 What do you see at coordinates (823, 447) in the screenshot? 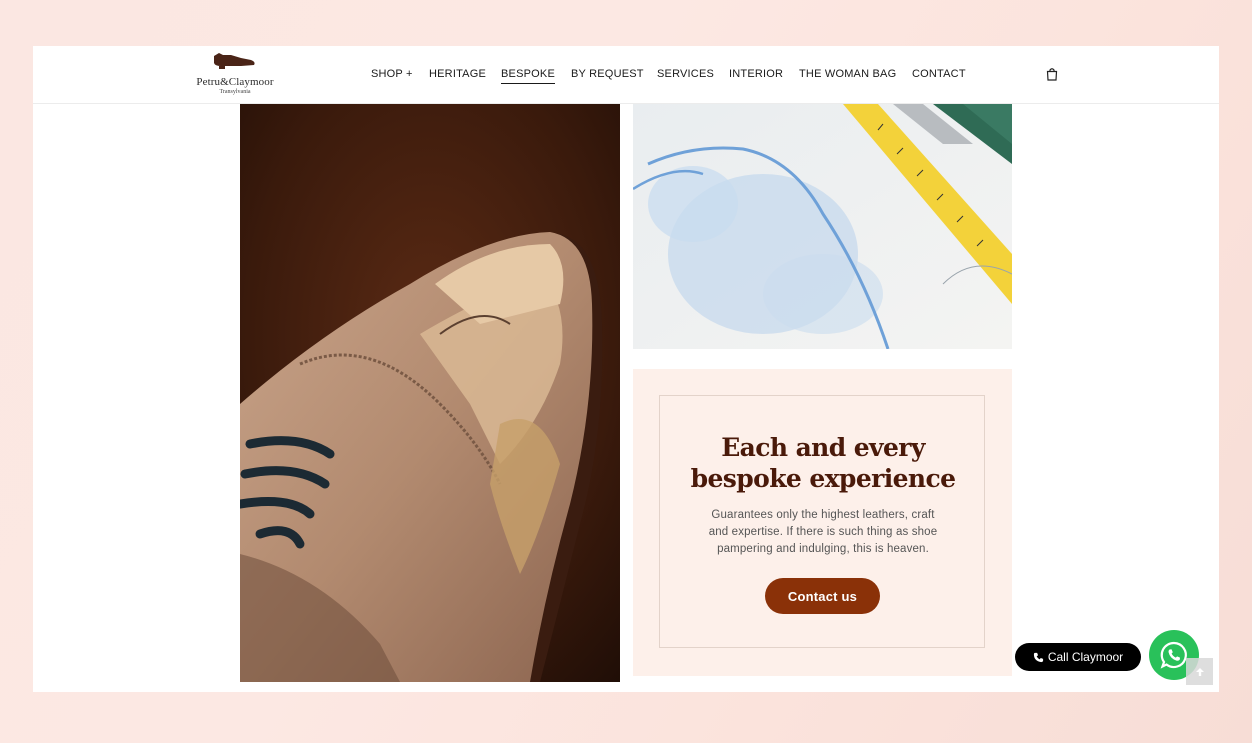
I see `card-title-line-1: Each and every` at bounding box center [823, 447].